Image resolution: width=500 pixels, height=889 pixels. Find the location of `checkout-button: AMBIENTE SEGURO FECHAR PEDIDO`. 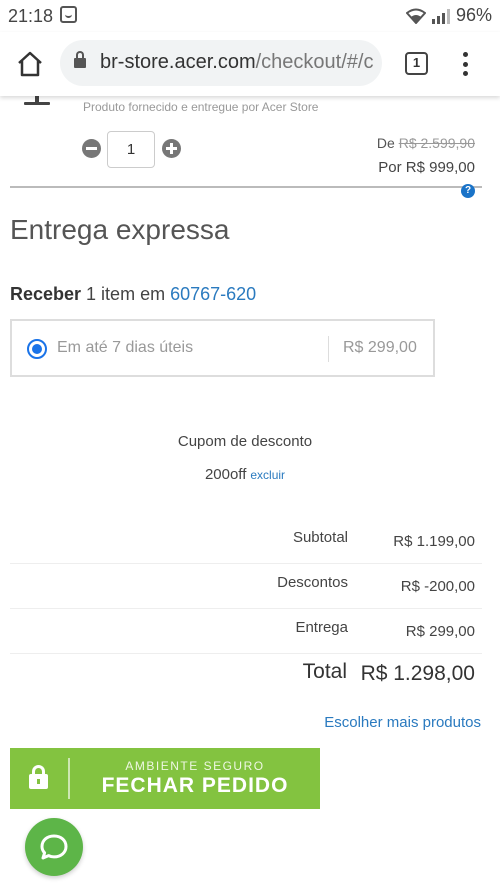

checkout-button: AMBIENTE SEGURO FECHAR PEDIDO is located at coordinates (165, 778).